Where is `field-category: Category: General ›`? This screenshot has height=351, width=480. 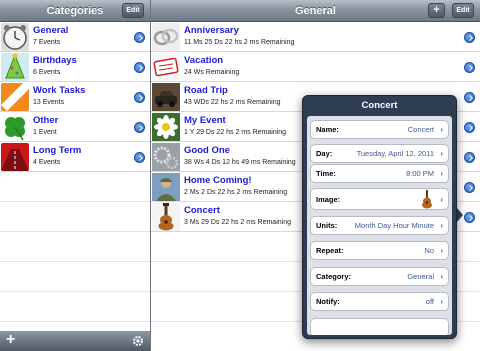
field-category: Category: General › is located at coordinates (379, 276).